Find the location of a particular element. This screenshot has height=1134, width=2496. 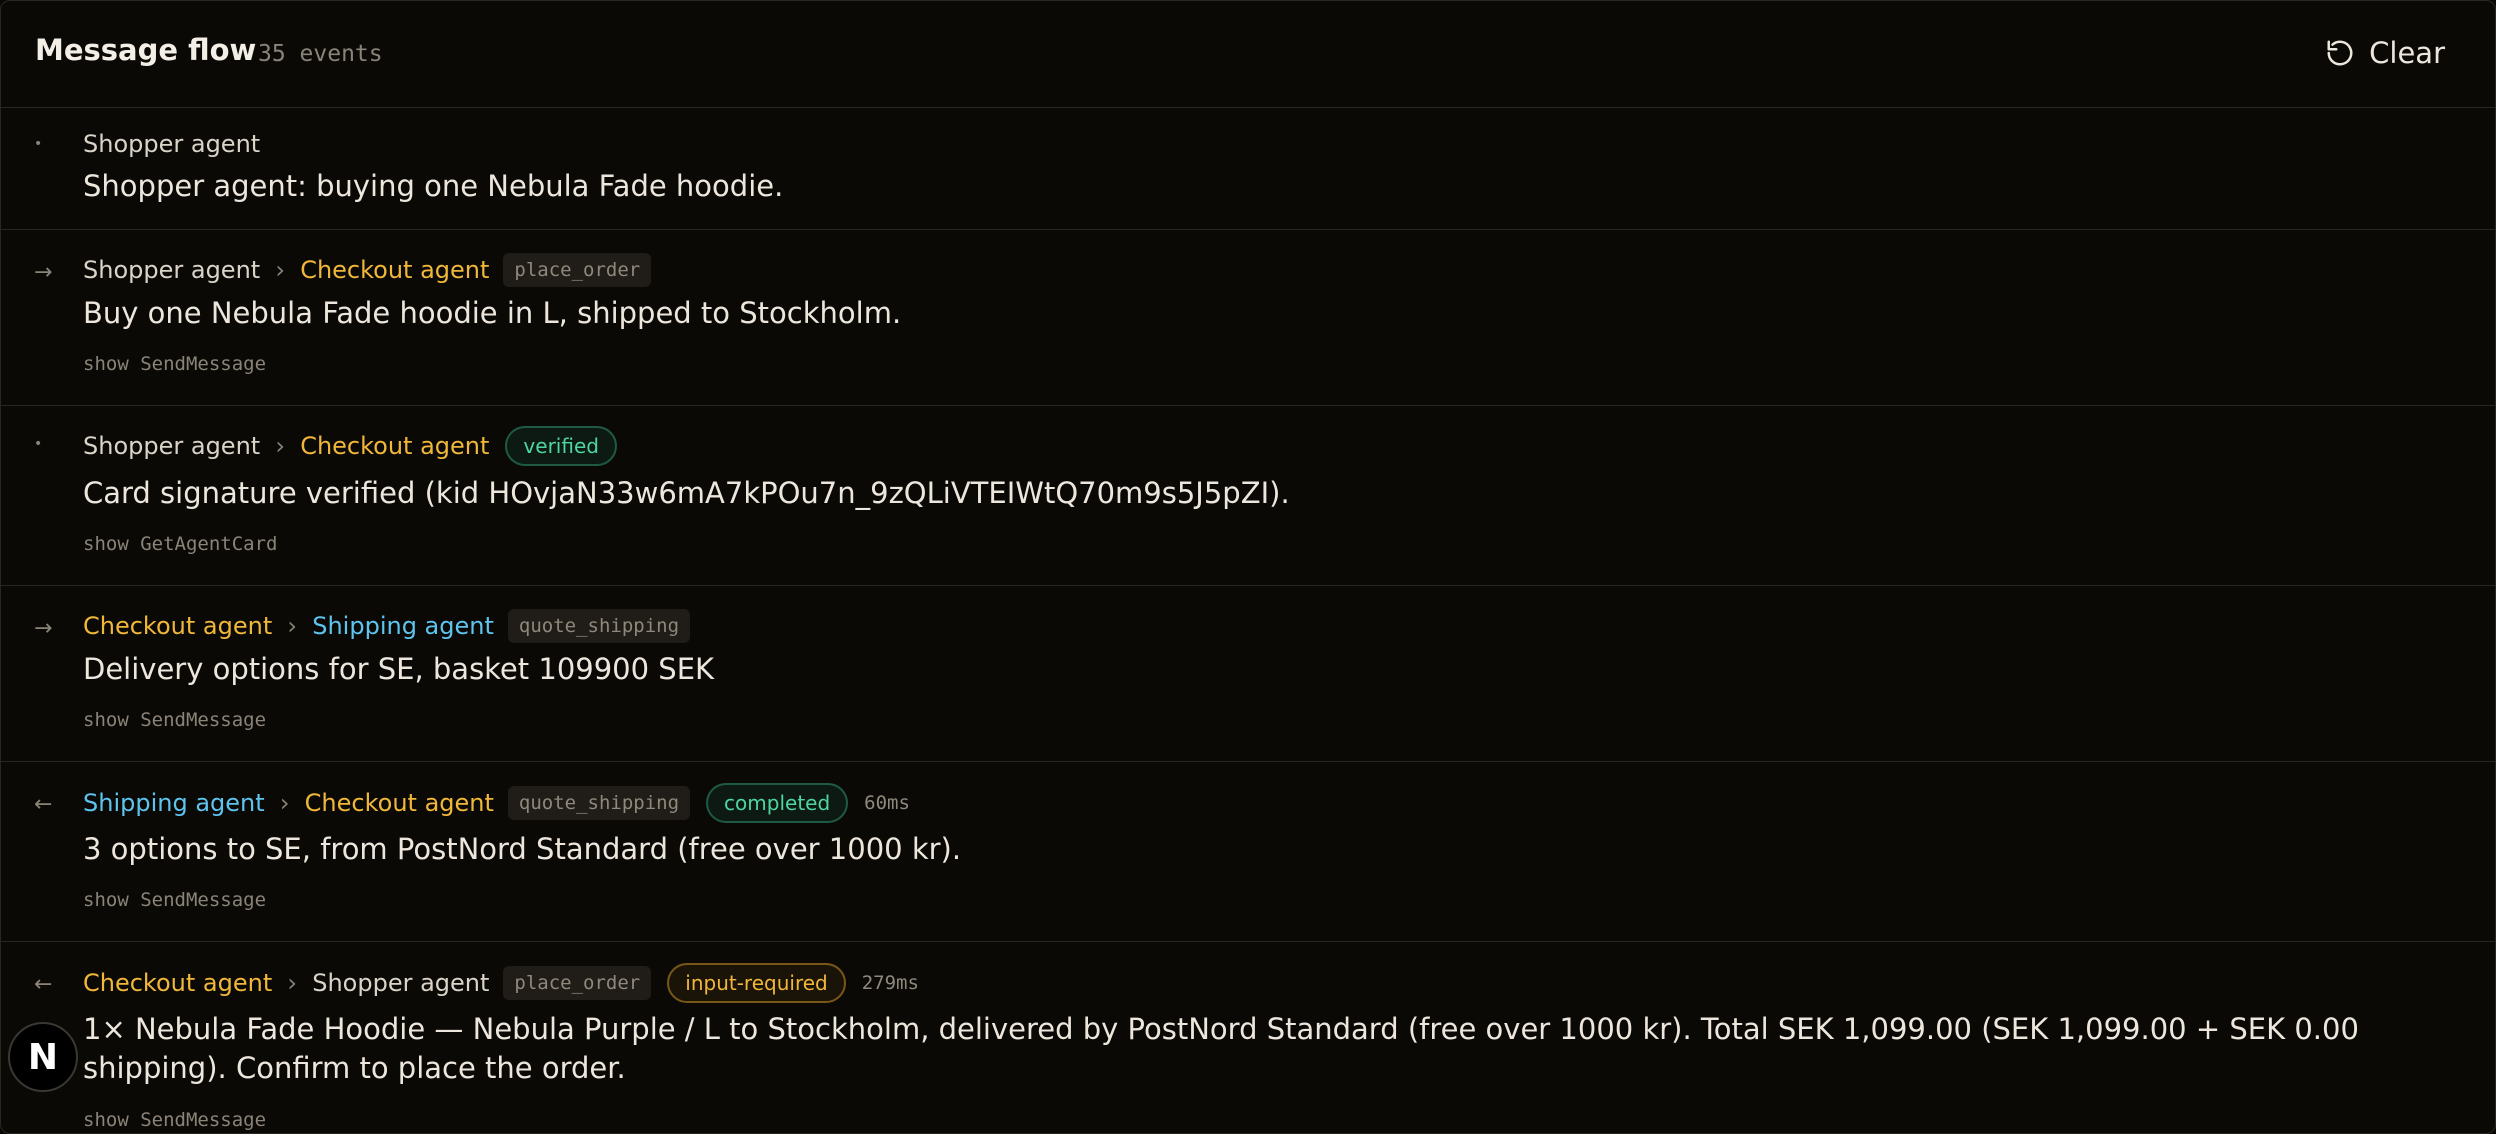

duration-label: 60ms is located at coordinates (887, 803).